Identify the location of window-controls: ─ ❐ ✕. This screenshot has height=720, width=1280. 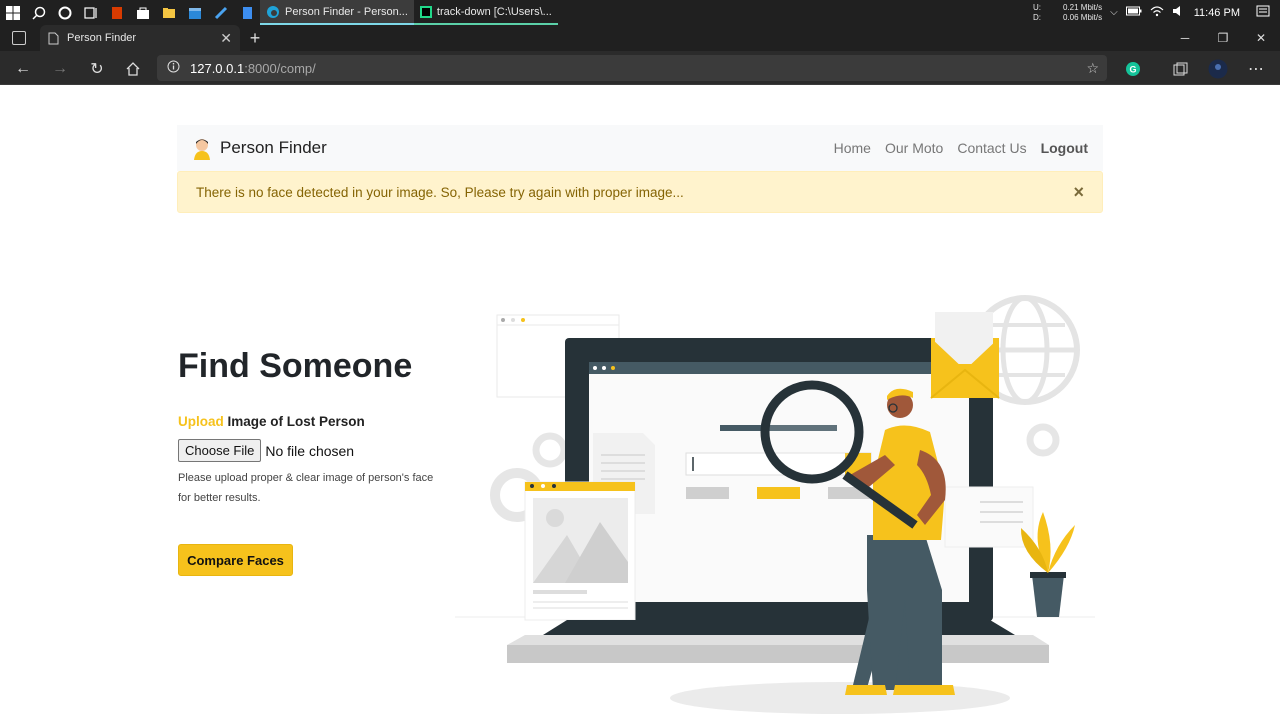
(1223, 38).